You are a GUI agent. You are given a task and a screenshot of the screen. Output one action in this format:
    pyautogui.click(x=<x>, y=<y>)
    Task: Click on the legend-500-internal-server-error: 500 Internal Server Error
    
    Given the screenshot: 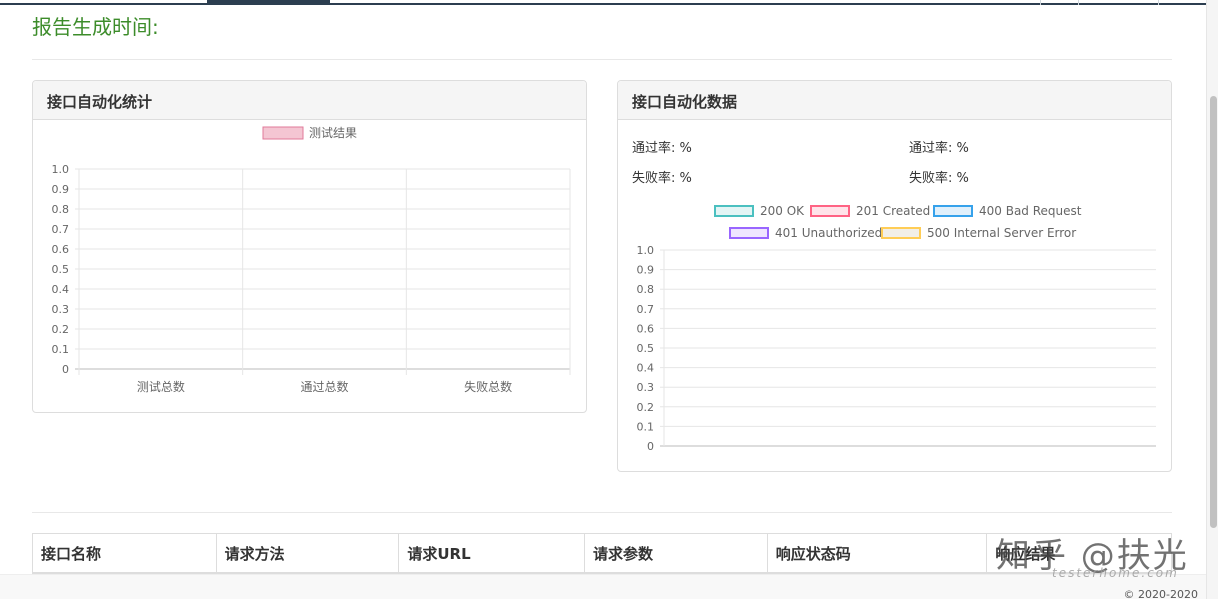 What is the action you would take?
    pyautogui.click(x=978, y=233)
    